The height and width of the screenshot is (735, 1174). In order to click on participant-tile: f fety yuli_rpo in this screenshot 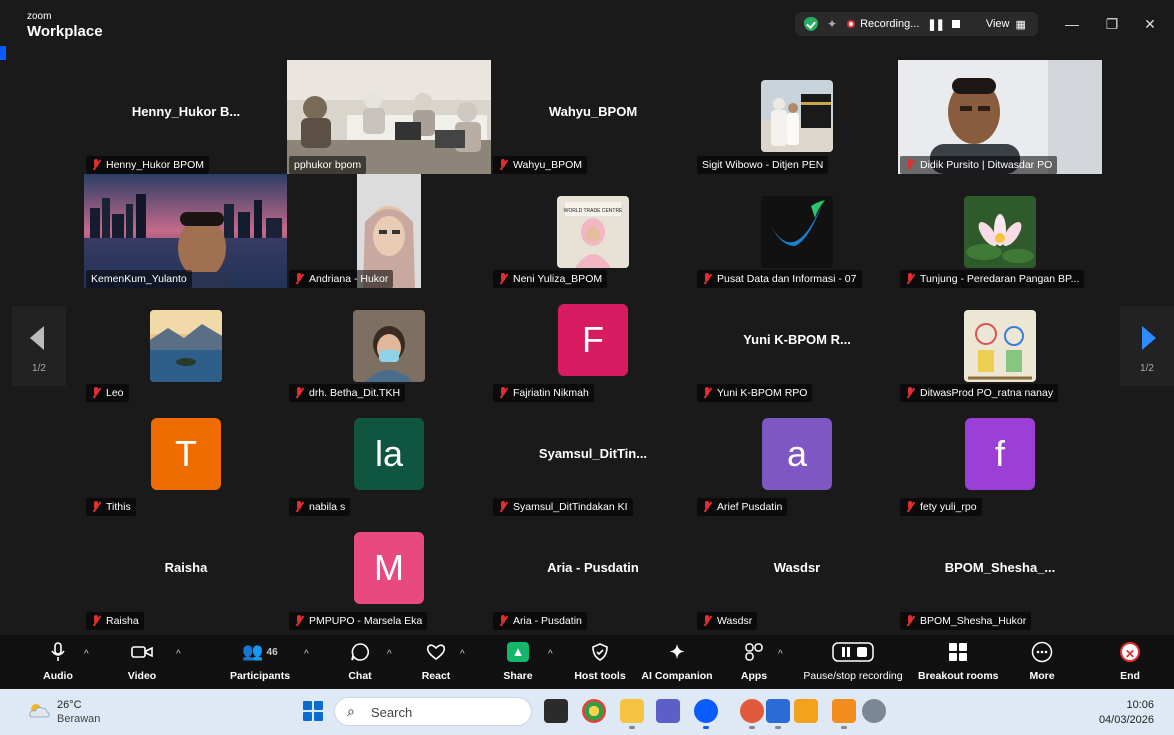, I will do `click(1000, 459)`.